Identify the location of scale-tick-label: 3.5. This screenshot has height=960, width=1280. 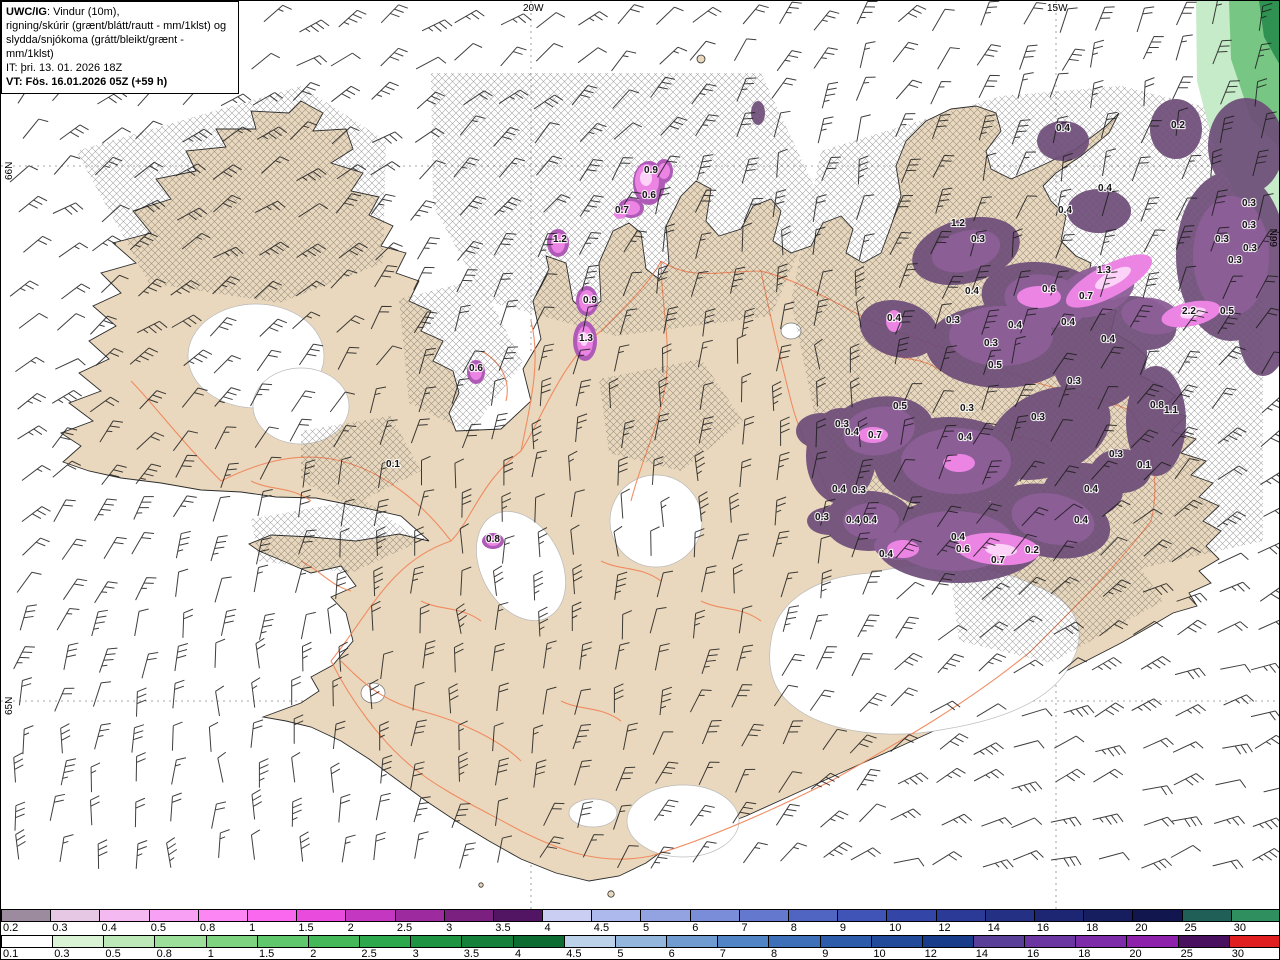
(503, 928).